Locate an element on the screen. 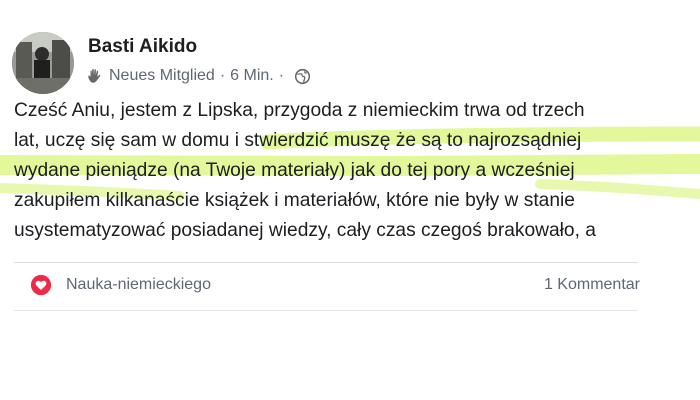 This screenshot has width=700, height=400. avatar is located at coordinates (43, 63).